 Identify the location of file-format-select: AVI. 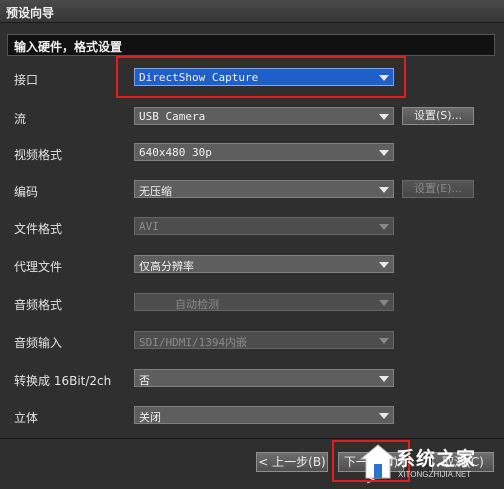
(264, 226).